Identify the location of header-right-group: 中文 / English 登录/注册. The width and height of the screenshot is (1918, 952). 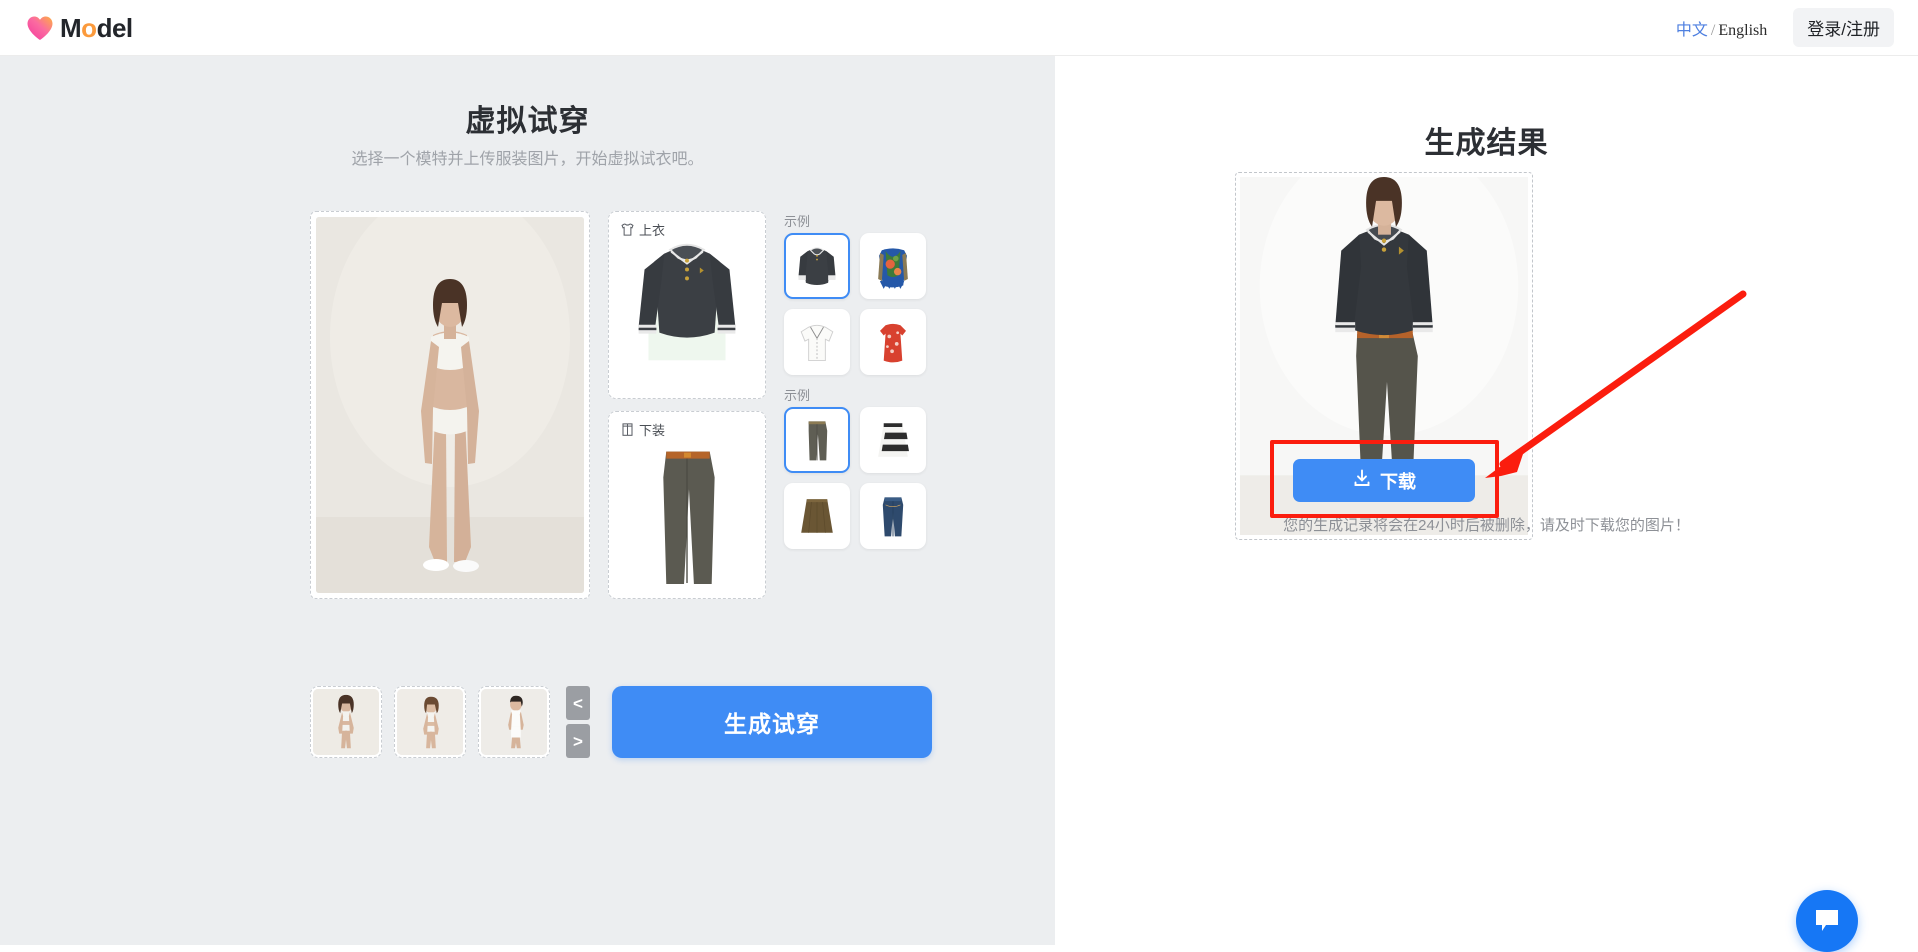
(1785, 27).